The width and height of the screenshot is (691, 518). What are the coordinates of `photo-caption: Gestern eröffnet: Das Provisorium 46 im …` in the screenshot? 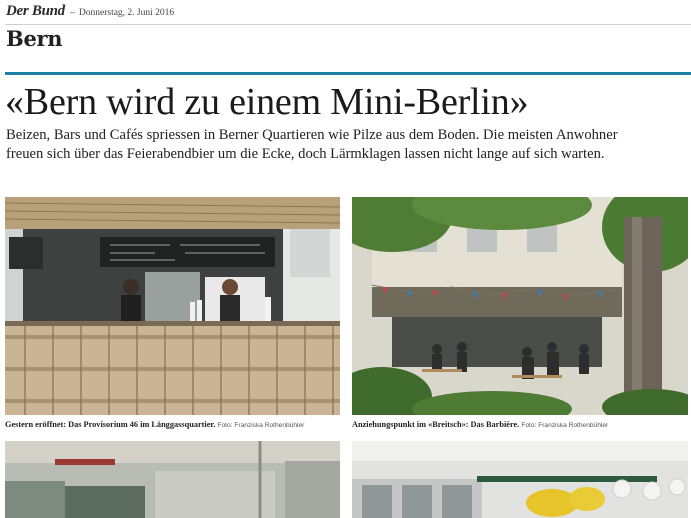 It's located at (154, 424).